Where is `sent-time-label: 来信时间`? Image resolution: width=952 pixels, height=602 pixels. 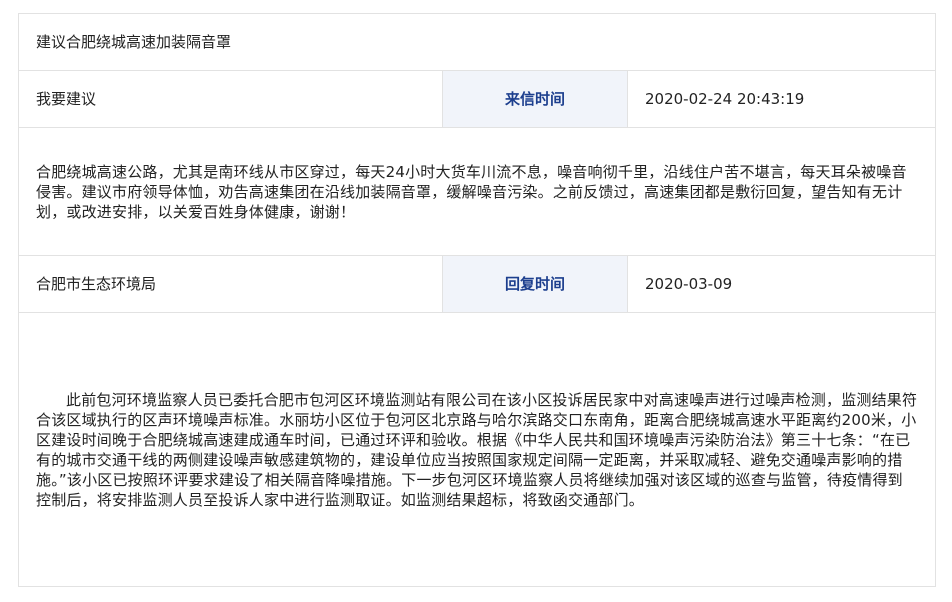
sent-time-label: 来信时间 is located at coordinates (535, 99).